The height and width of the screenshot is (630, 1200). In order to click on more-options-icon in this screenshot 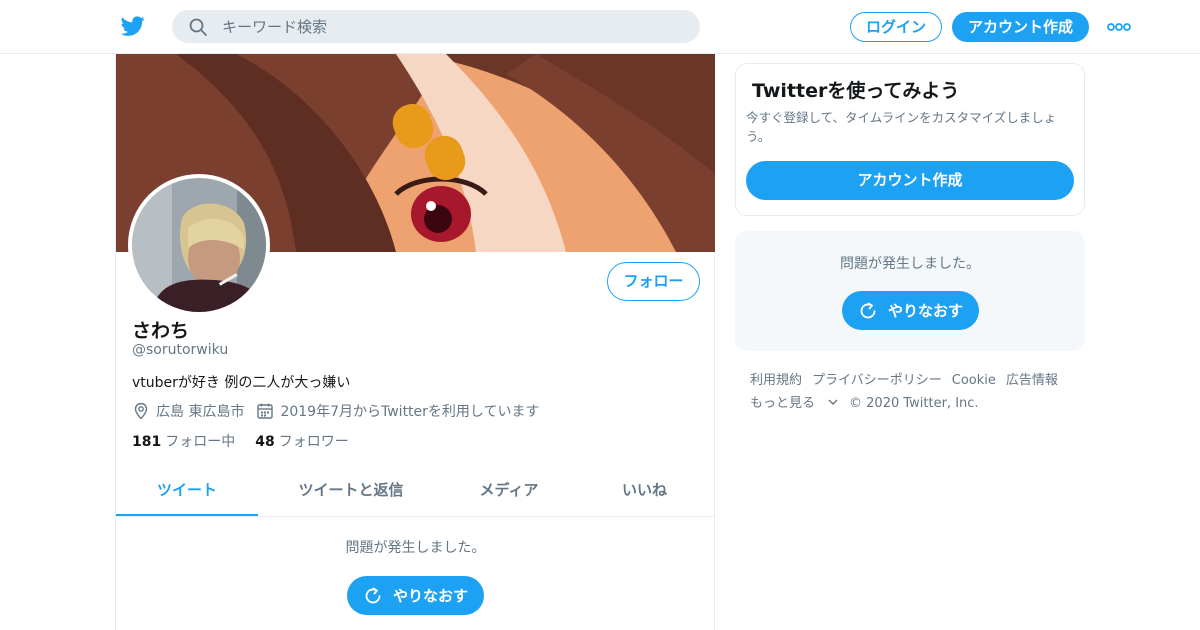, I will do `click(1119, 27)`.